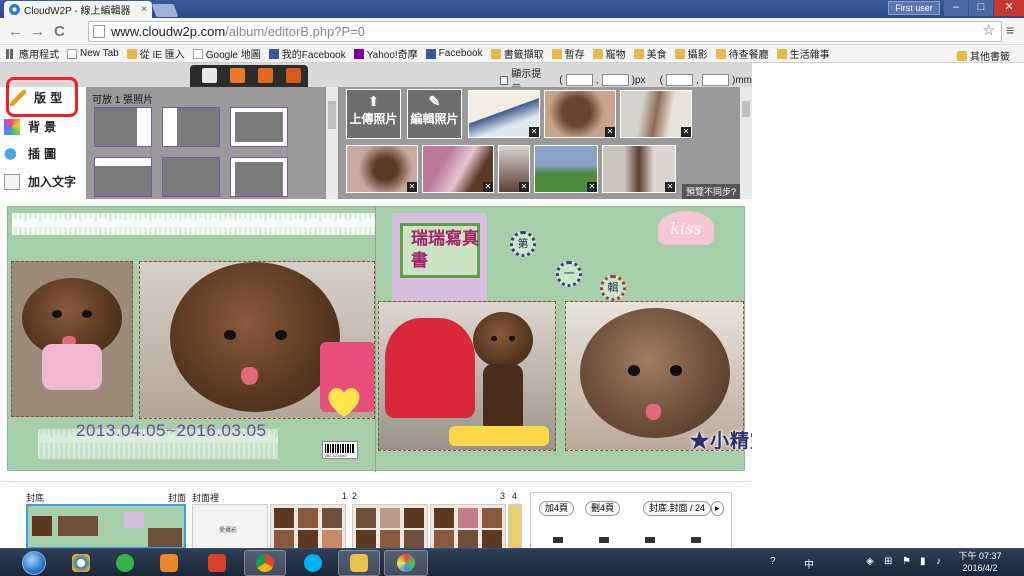 This screenshot has width=1024, height=576. What do you see at coordinates (981, 8) in the screenshot?
I see `maximize-button: □` at bounding box center [981, 8].